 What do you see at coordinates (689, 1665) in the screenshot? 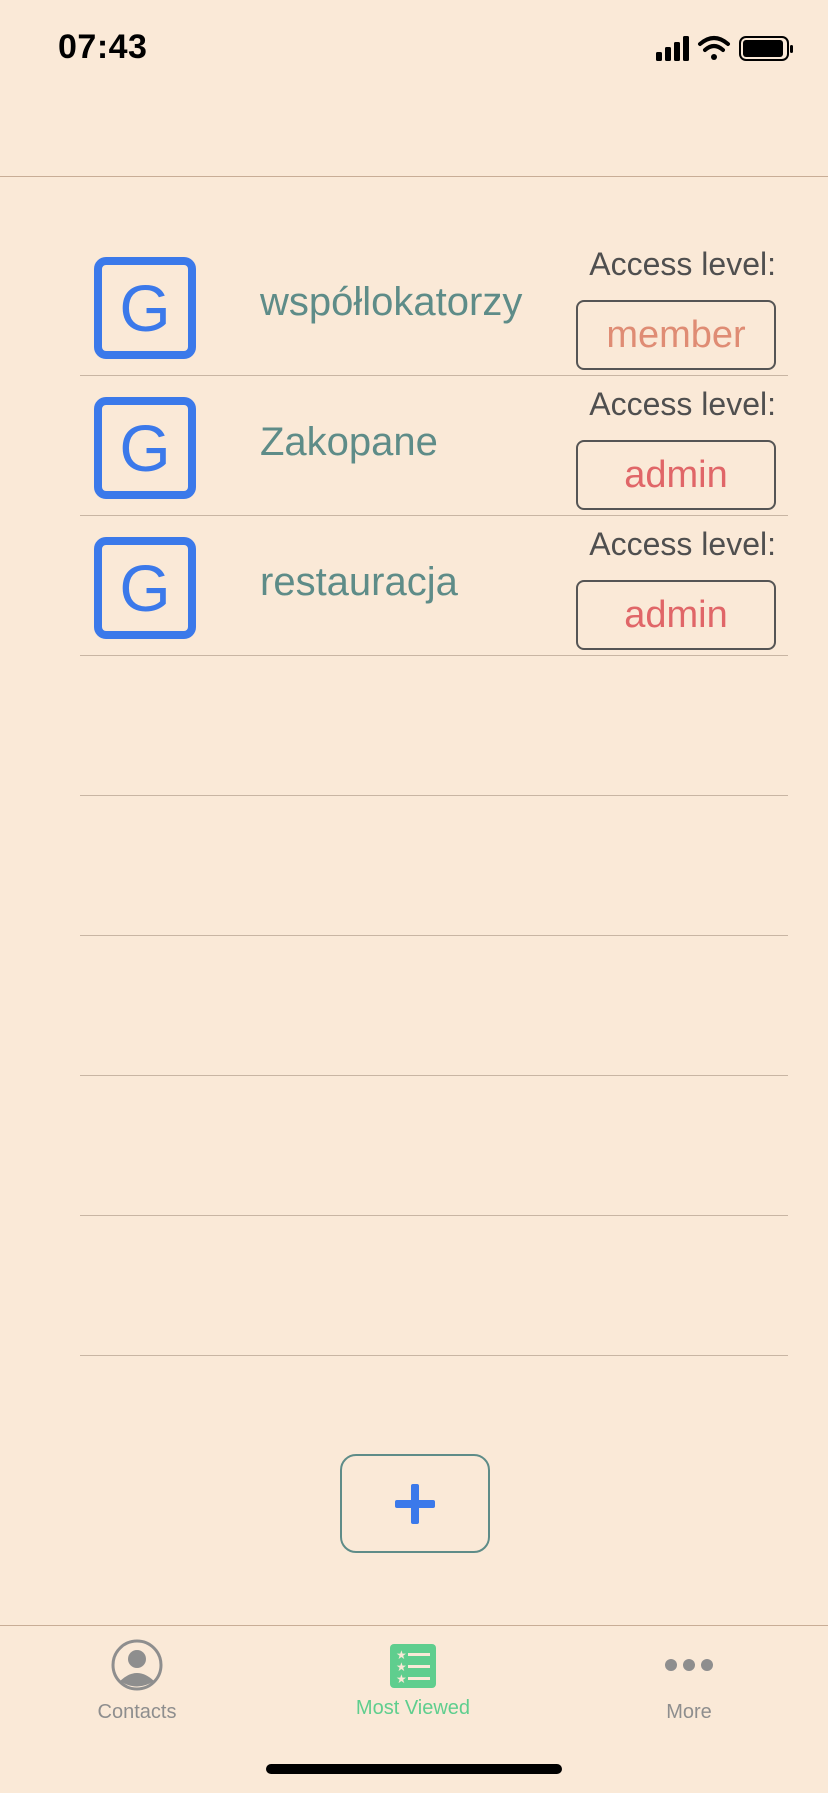
I see `ellipsis-icon` at bounding box center [689, 1665].